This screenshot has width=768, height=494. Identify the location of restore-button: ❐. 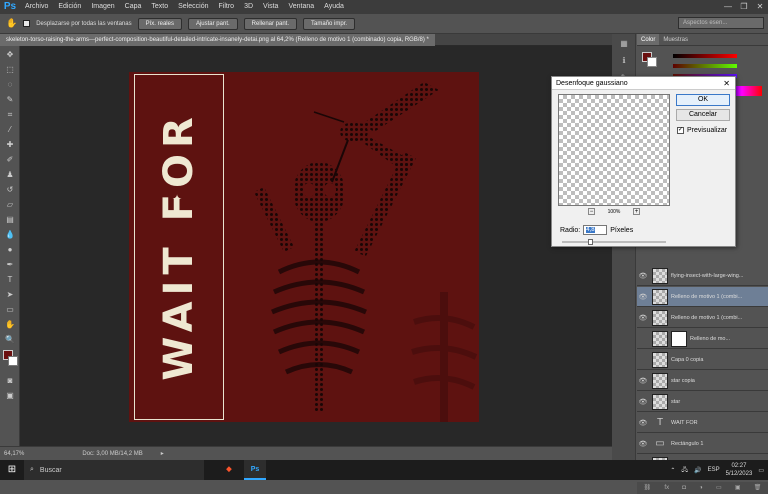
(744, 7).